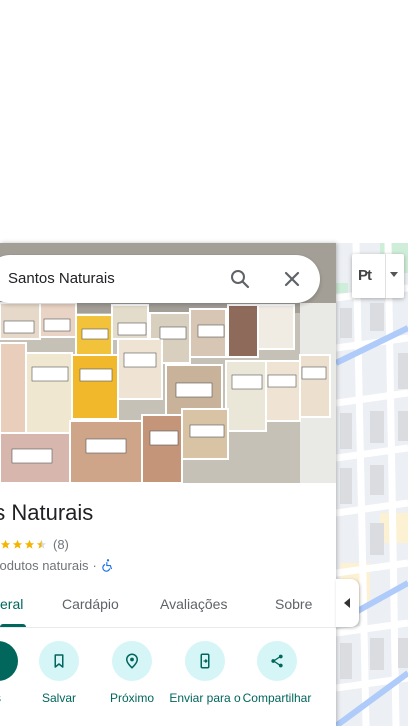  What do you see at coordinates (385, 276) in the screenshot?
I see `layer-divider` at bounding box center [385, 276].